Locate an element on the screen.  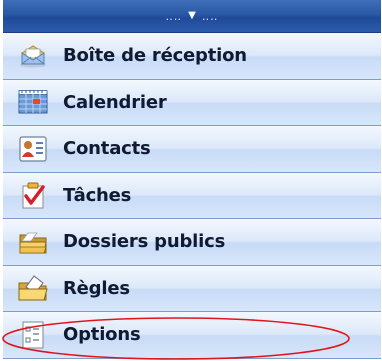
nav-item-label: Options is located at coordinates (102, 335).